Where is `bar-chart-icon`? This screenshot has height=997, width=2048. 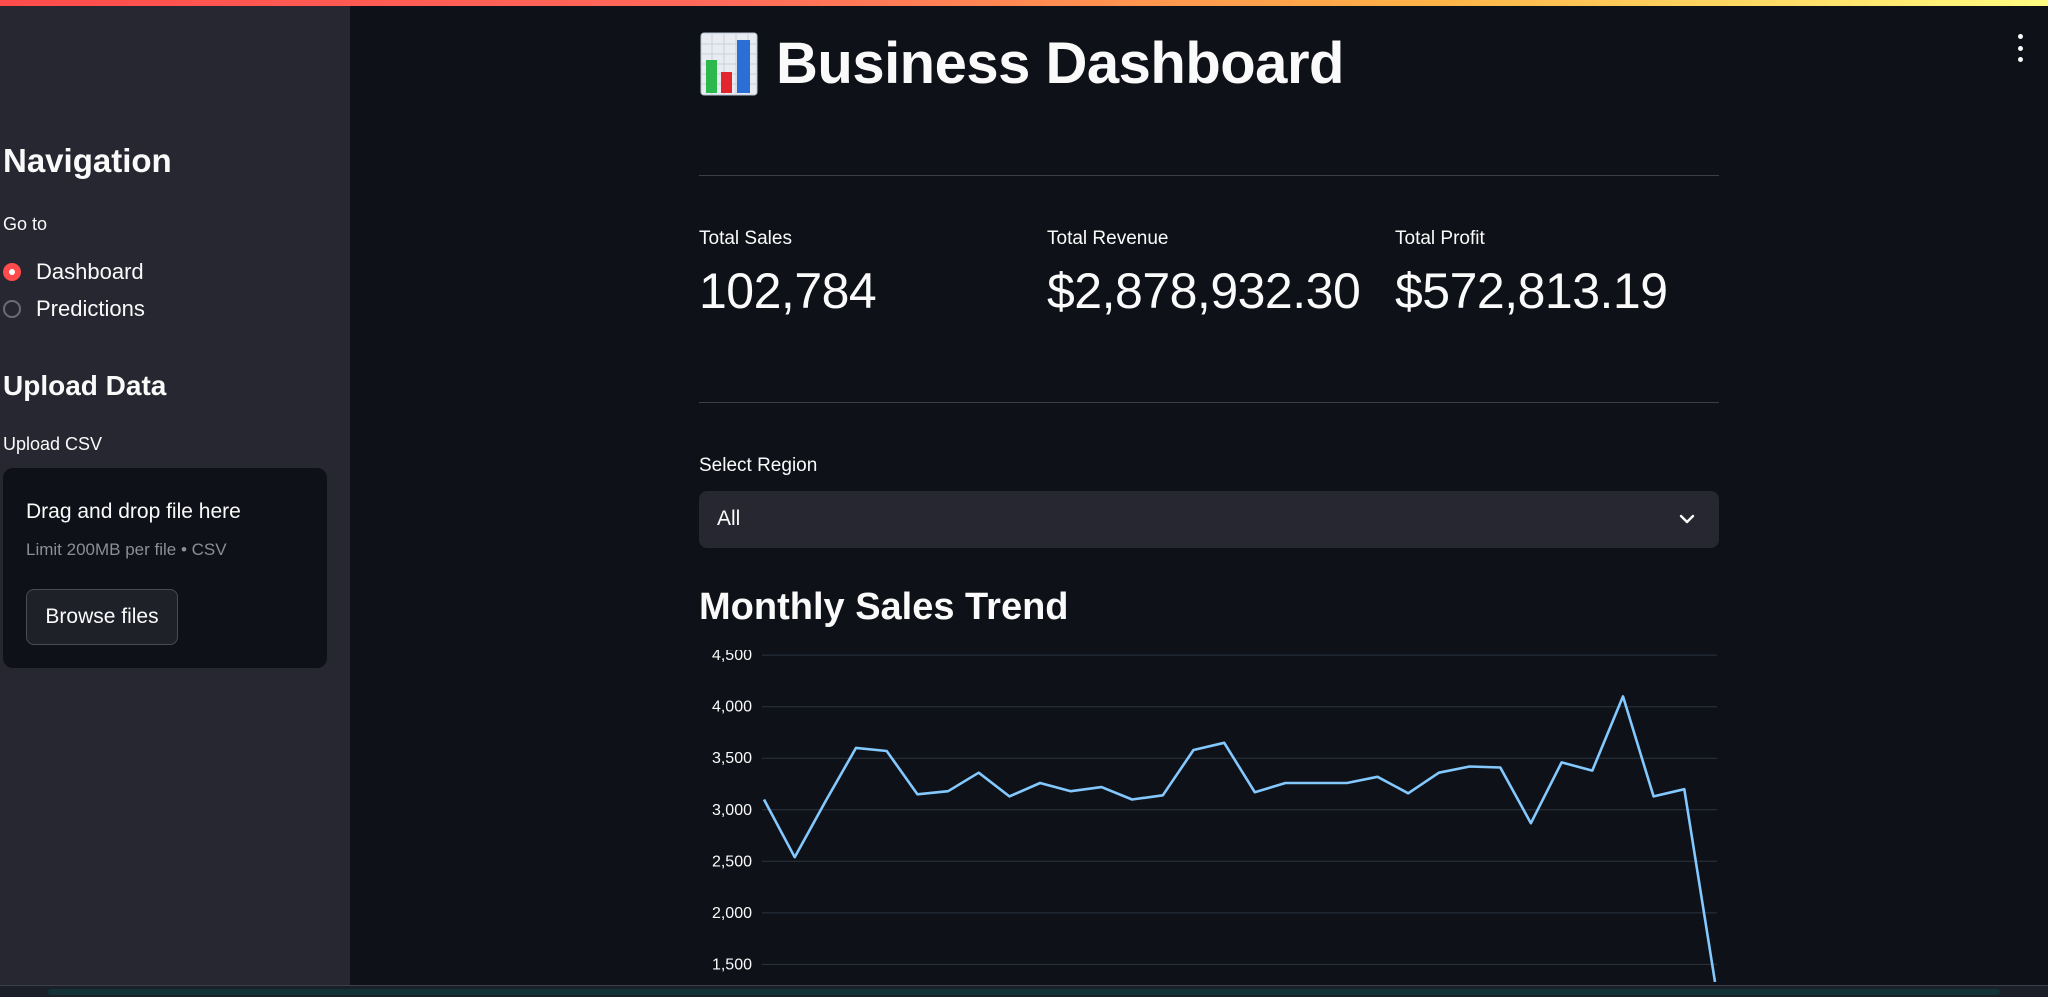 bar-chart-icon is located at coordinates (729, 63).